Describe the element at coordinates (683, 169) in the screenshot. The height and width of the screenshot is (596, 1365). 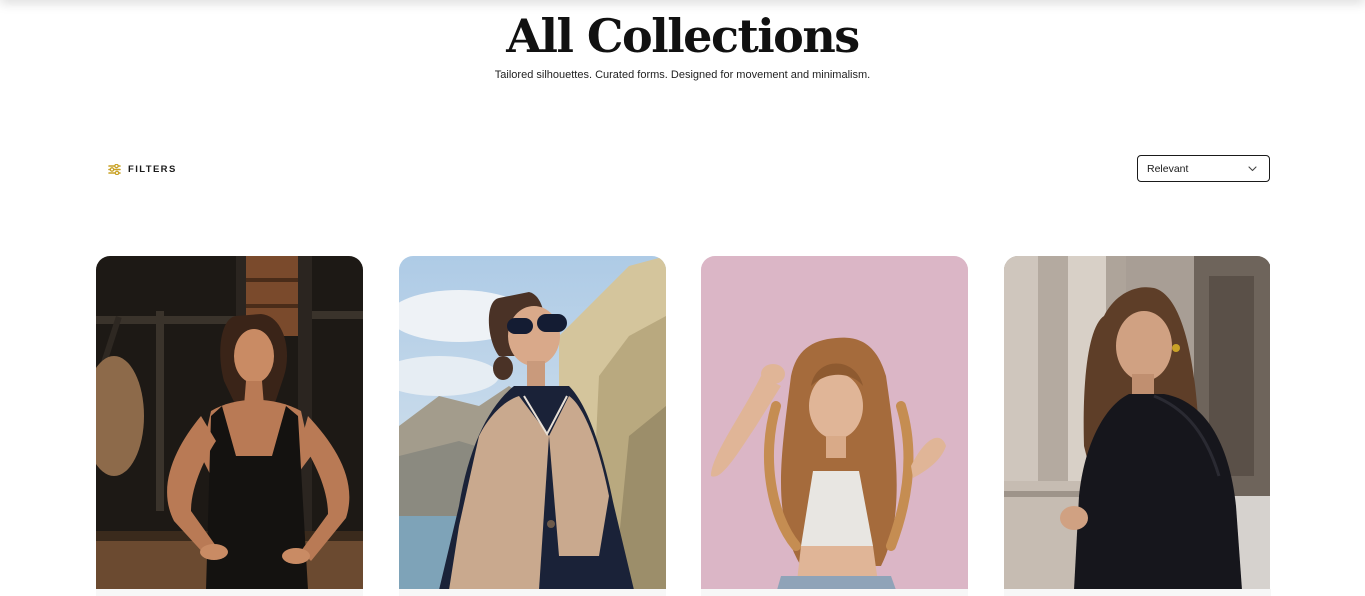
I see `collection-toolbar: FILTERS Relevant` at that location.